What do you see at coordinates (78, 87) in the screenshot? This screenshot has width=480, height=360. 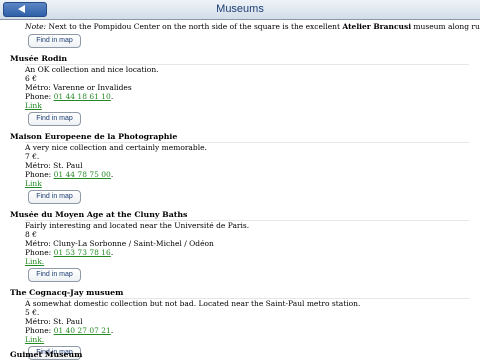 I see `museum-metro: Métro: Varenne or Invalides` at bounding box center [78, 87].